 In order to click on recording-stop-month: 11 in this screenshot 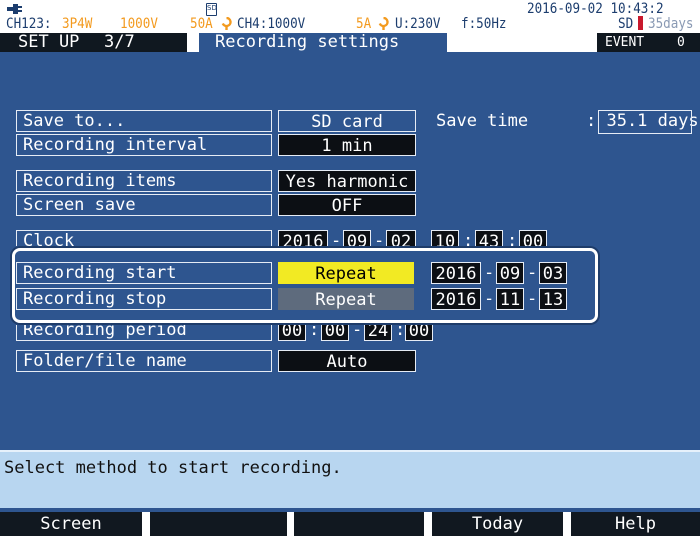, I will do `click(510, 299)`.